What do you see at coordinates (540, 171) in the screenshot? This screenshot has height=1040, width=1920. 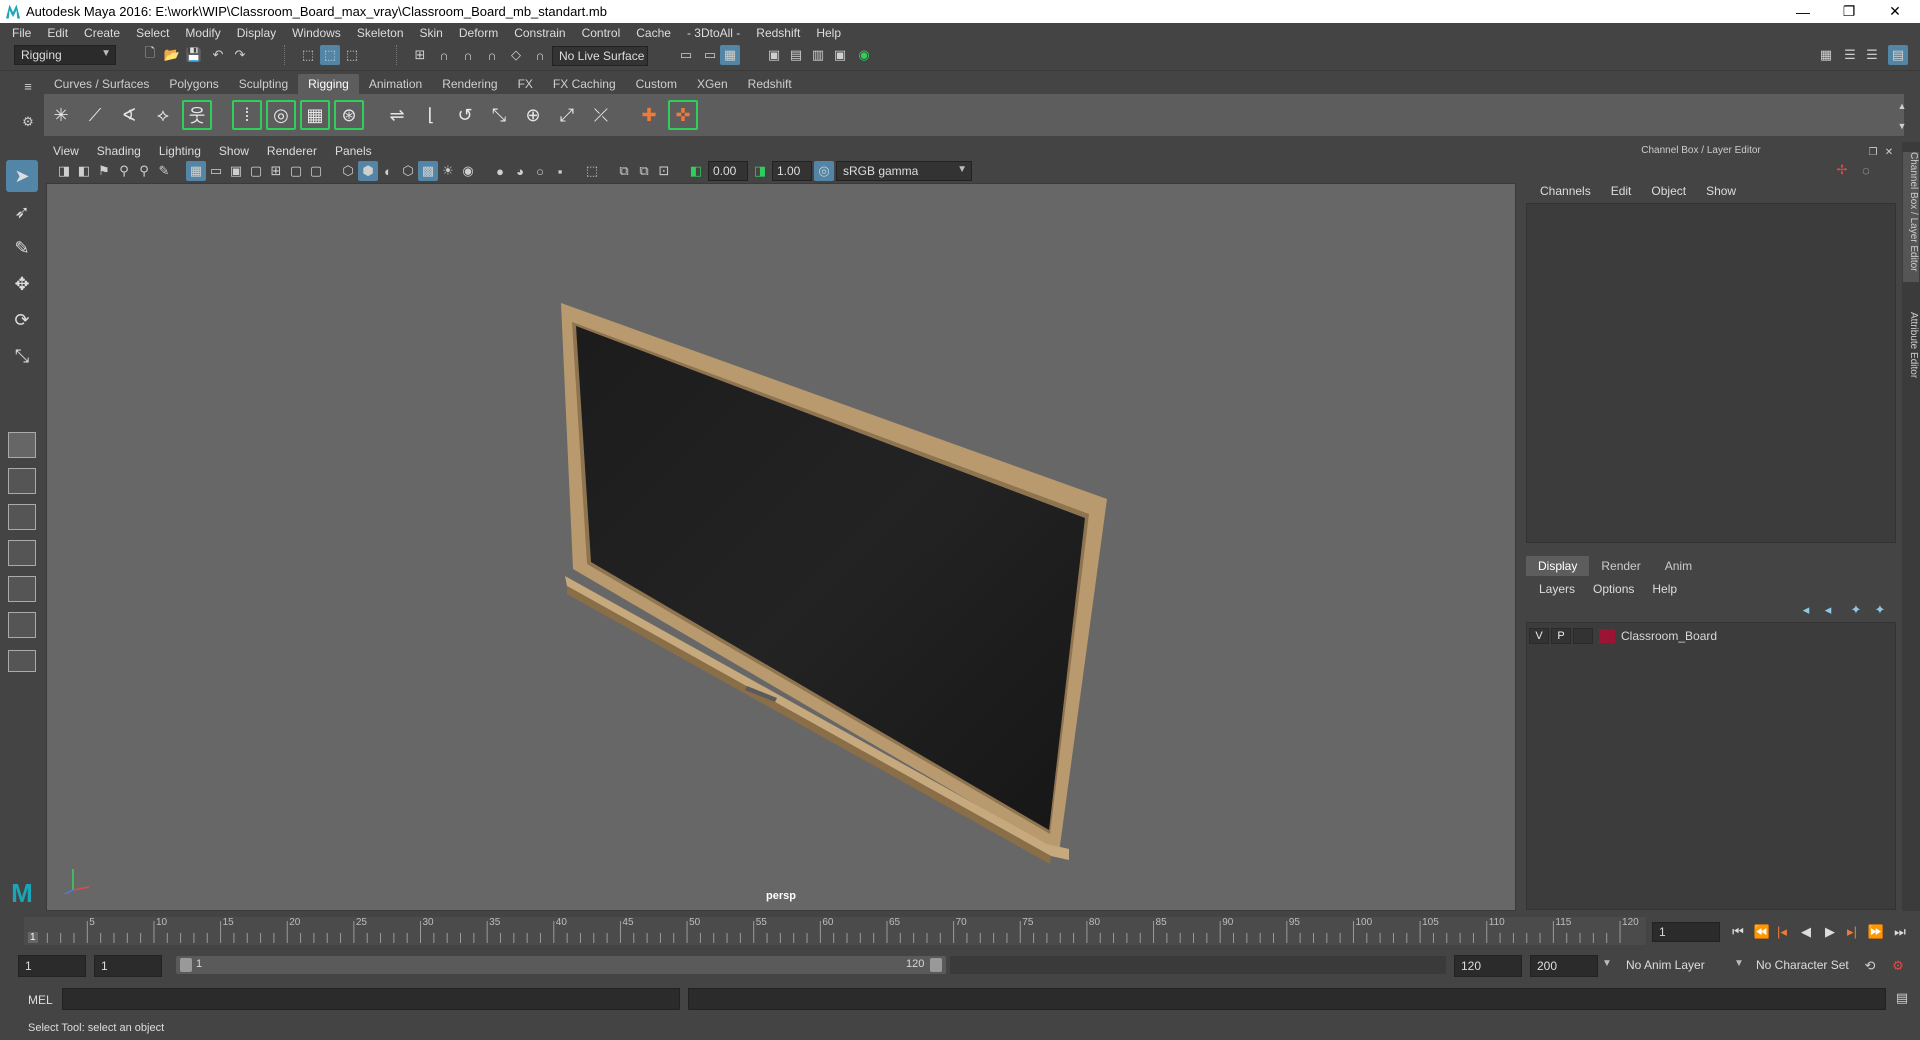 I see `multisample-aa-icon: ○` at bounding box center [540, 171].